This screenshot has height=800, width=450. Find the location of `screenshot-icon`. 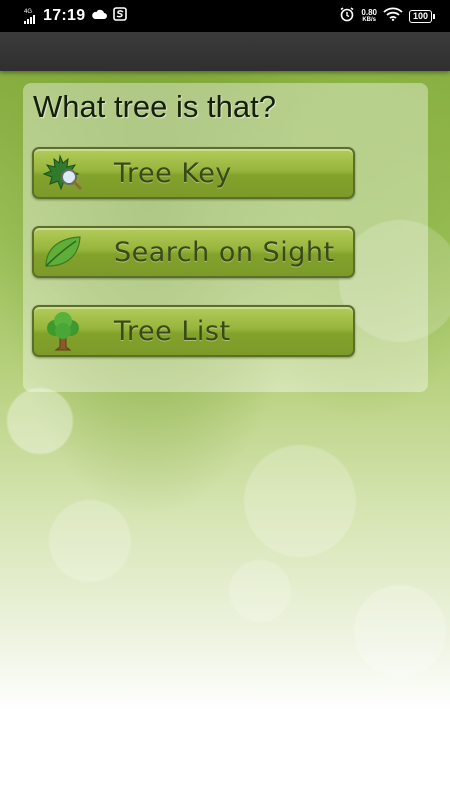

screenshot-icon is located at coordinates (120, 16).